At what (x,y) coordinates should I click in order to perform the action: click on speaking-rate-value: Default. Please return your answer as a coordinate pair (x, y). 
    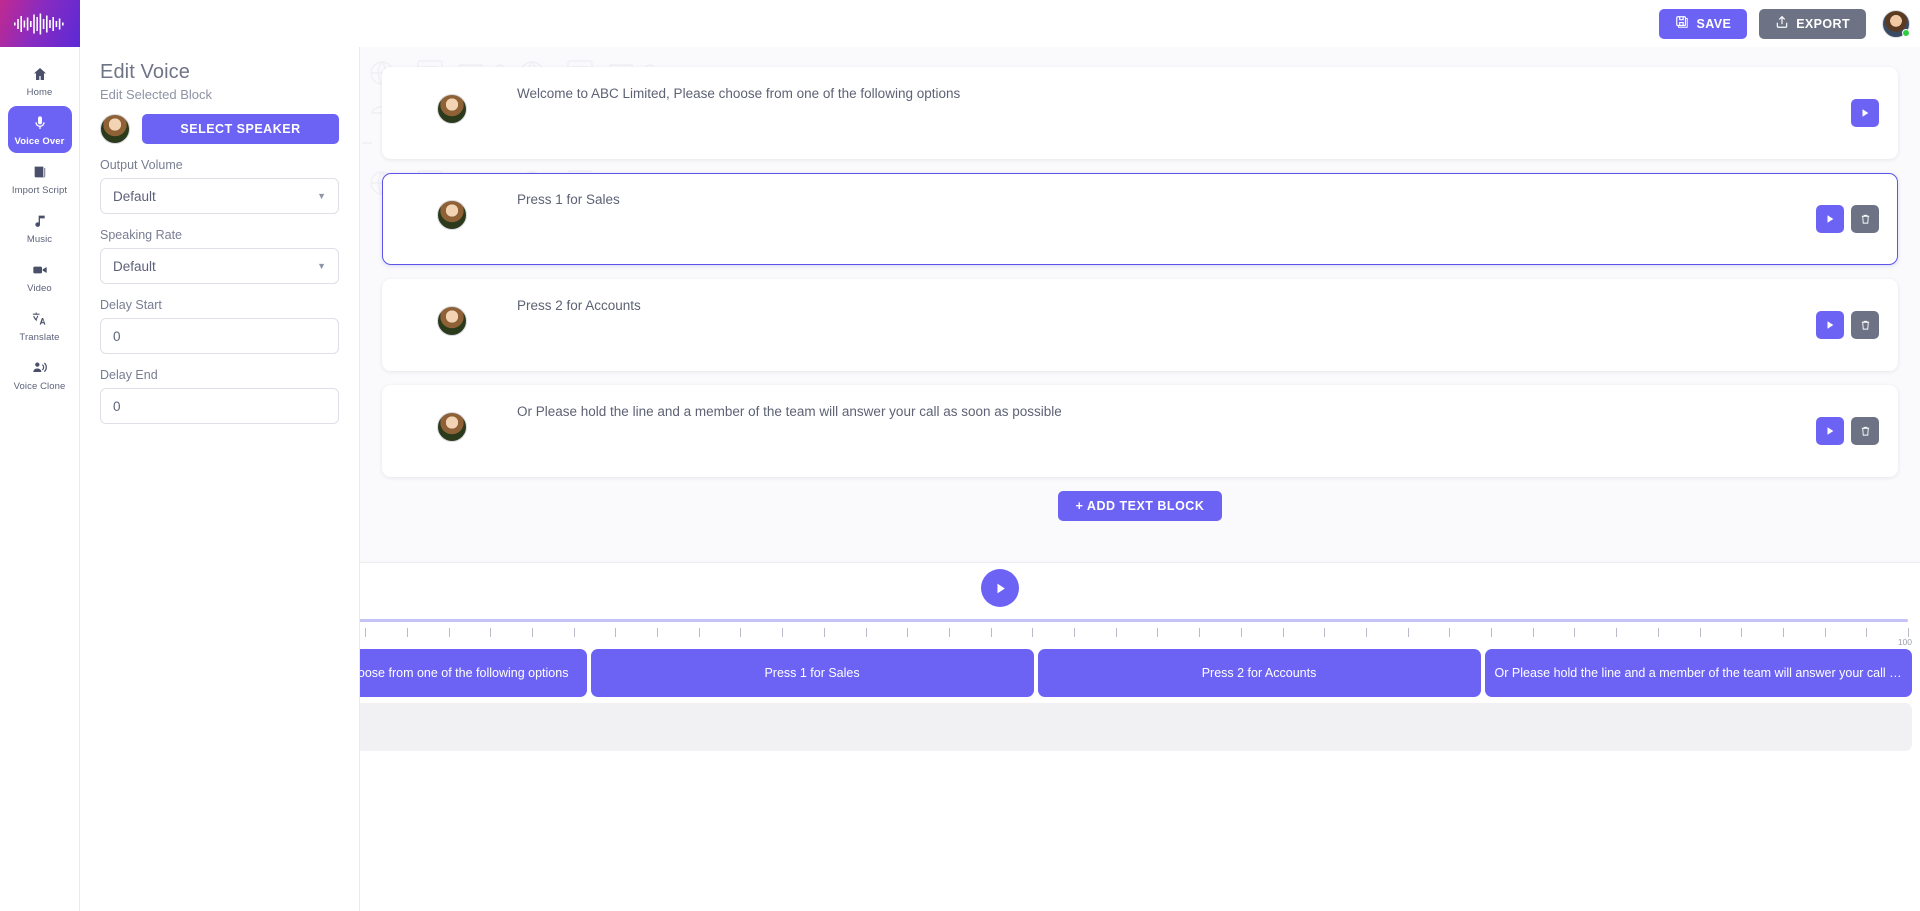
    Looking at the image, I should click on (134, 266).